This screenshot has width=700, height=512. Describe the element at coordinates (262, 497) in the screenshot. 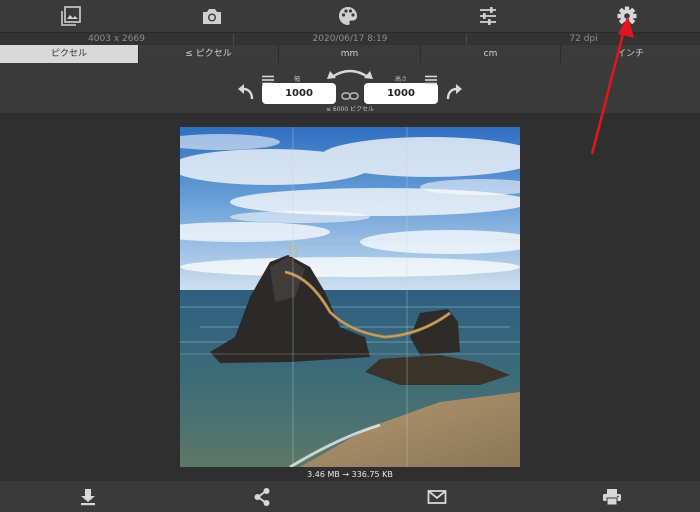

I see `share-icon` at that location.